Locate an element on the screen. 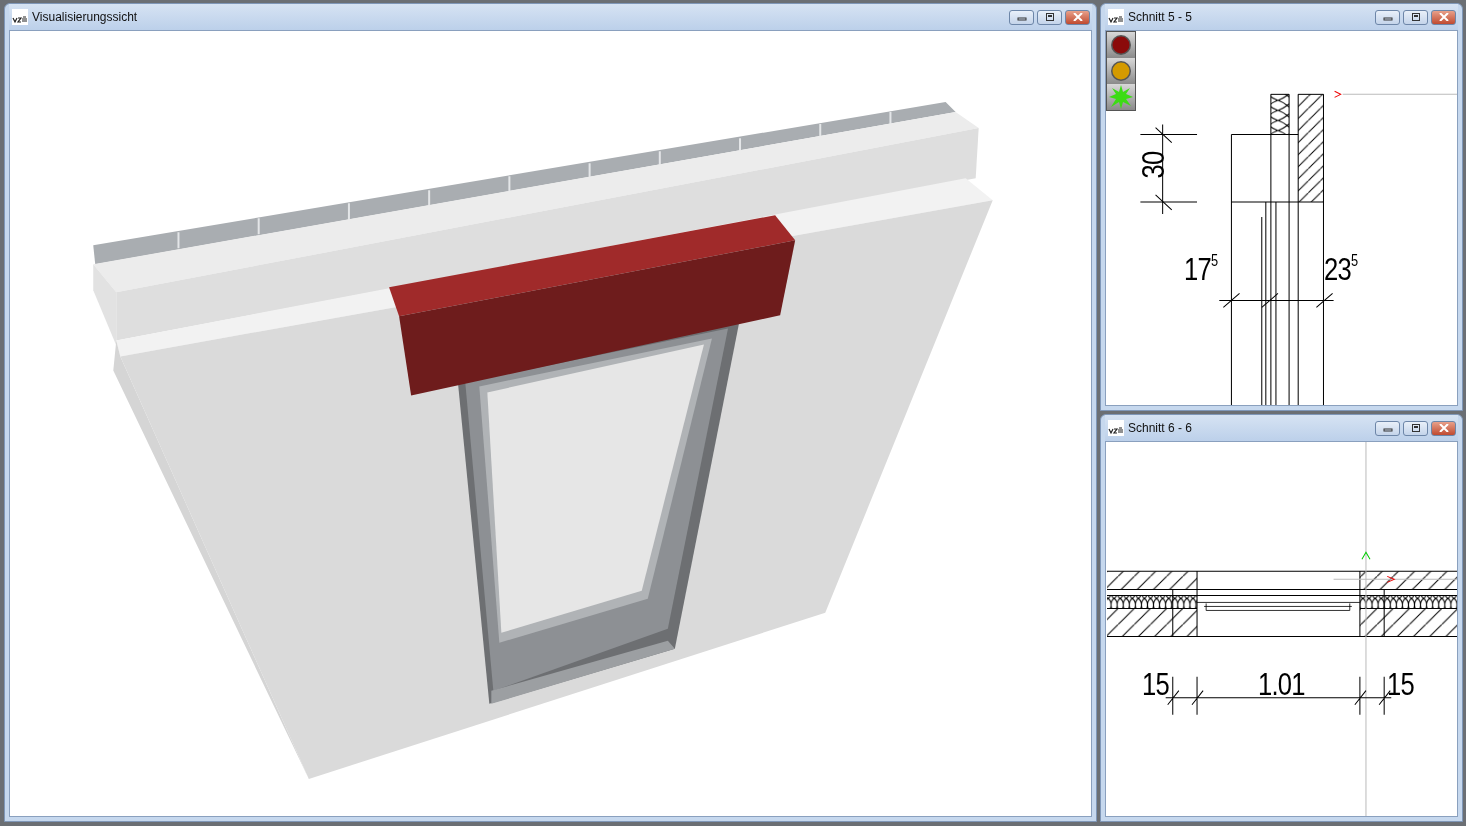 Image resolution: width=1466 pixels, height=826 pixels. window-title: Schnitt 5 - 5 is located at coordinates (1161, 17).